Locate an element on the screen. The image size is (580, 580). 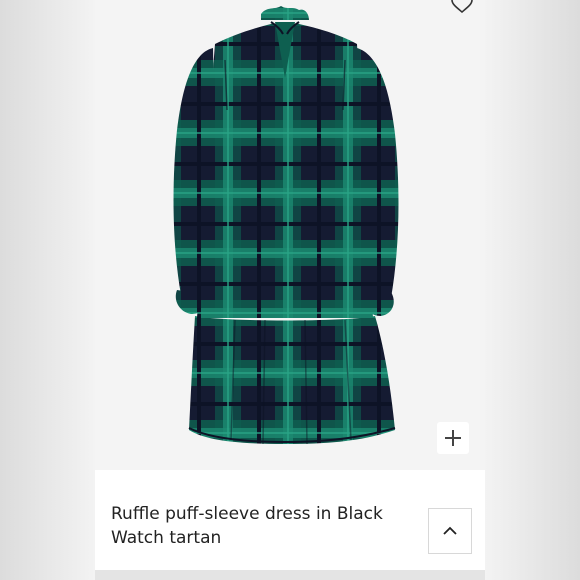
plus-icon is located at coordinates (453, 438).